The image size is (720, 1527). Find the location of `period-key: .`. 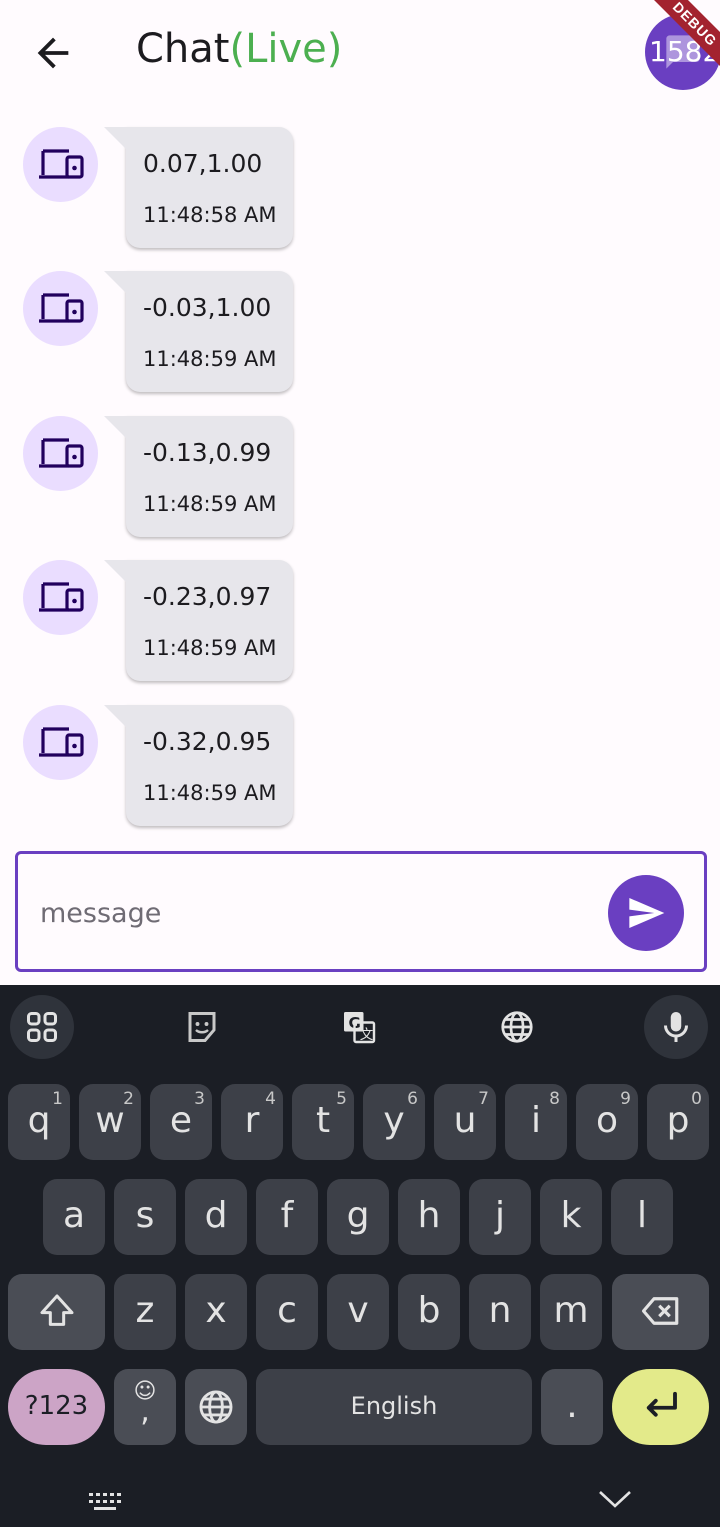

period-key: . is located at coordinates (572, 1407).